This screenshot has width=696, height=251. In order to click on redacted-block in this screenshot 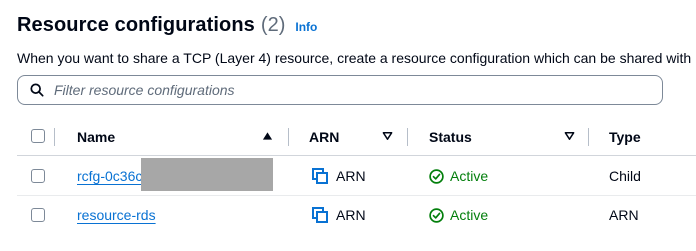, I will do `click(207, 174)`.